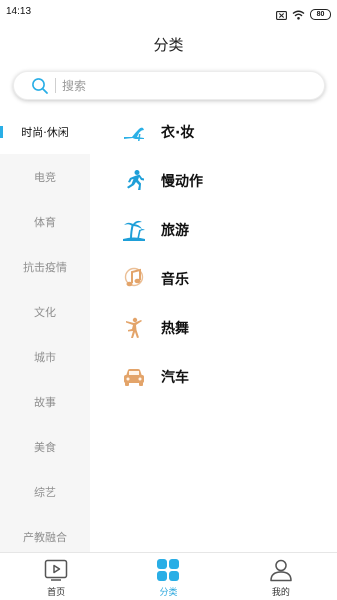  What do you see at coordinates (134, 181) in the screenshot?
I see `runner-icon` at bounding box center [134, 181].